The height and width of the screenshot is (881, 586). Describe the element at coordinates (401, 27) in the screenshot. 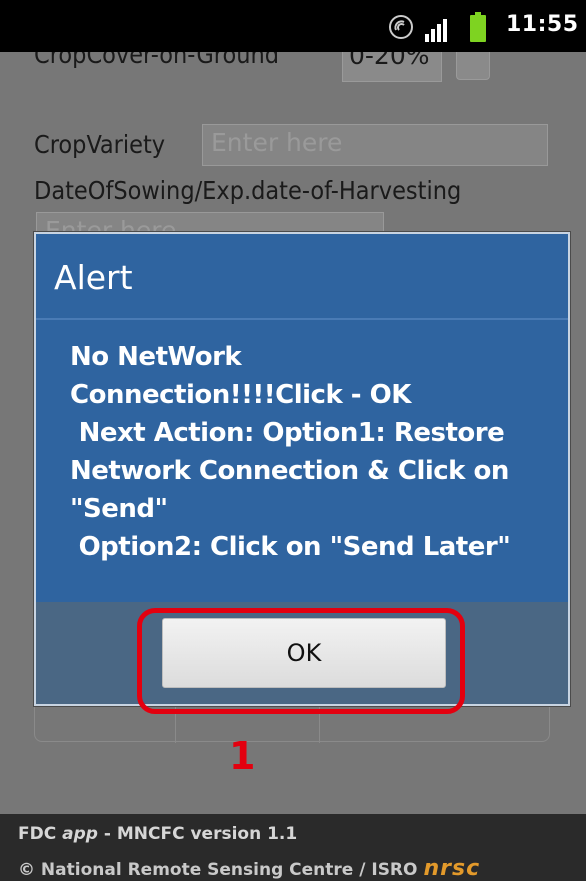

I see `wifi-icon` at that location.